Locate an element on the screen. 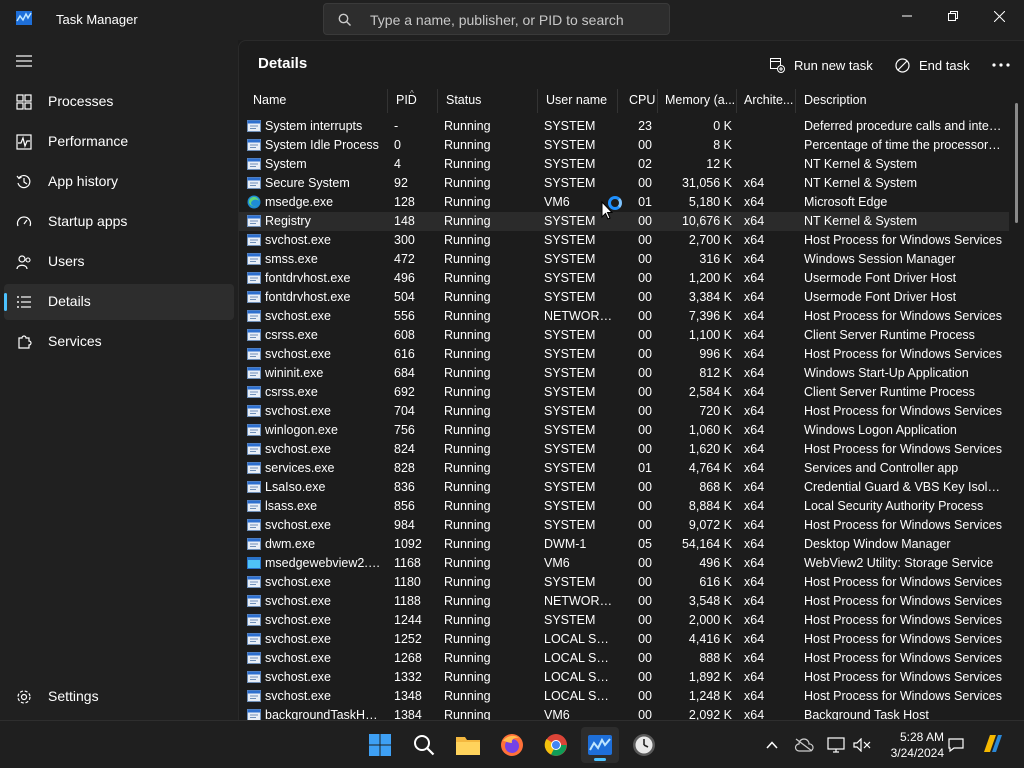  close-button is located at coordinates (999, 16).